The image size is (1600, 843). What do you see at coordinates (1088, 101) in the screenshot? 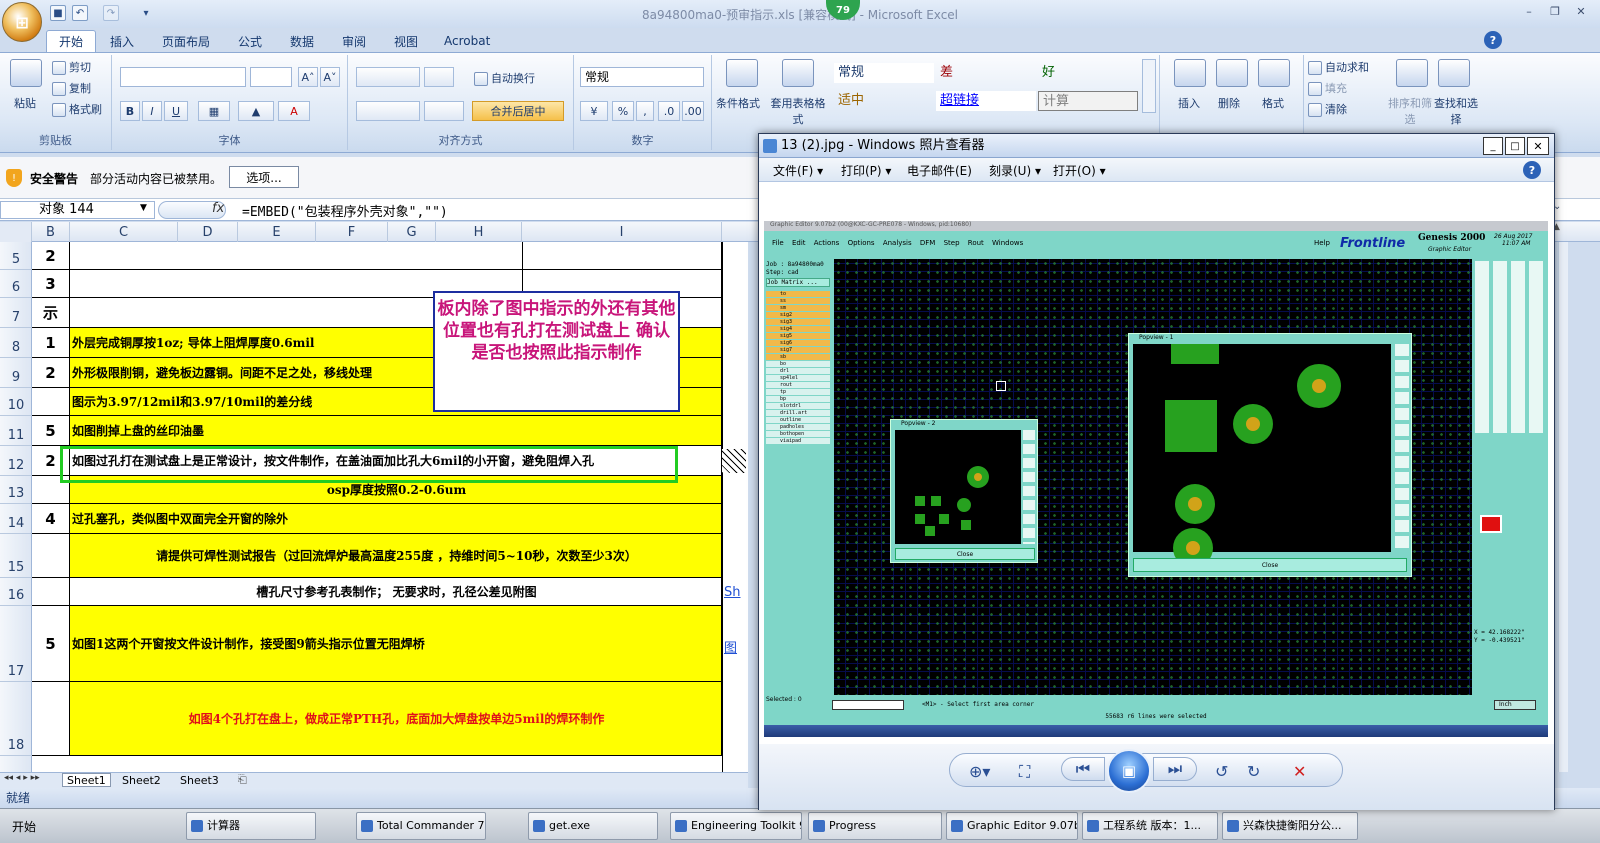
I see `style-calc: 计算` at bounding box center [1088, 101].